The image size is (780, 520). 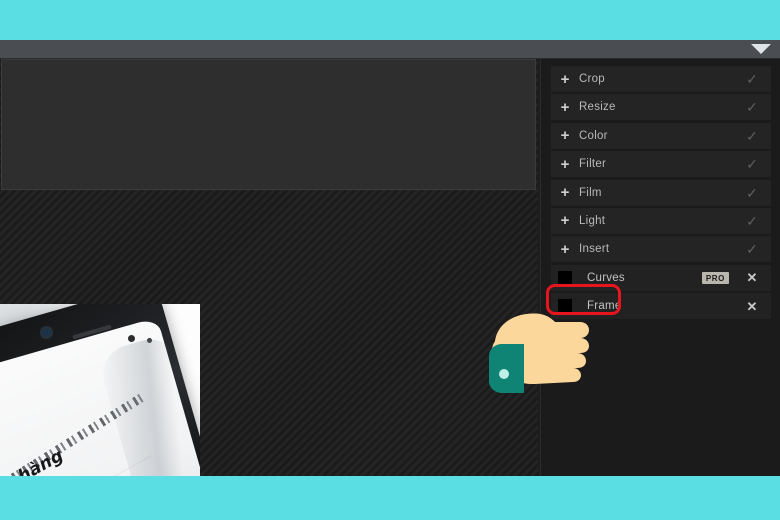 What do you see at coordinates (597, 107) in the screenshot?
I see `tool-label: Resize` at bounding box center [597, 107].